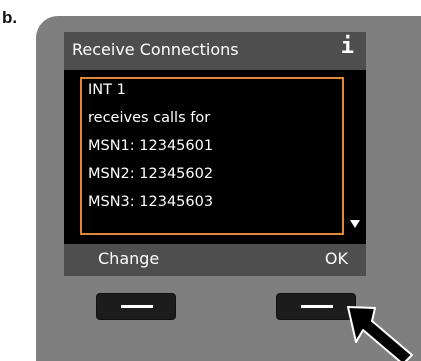 The width and height of the screenshot is (421, 361). Describe the element at coordinates (149, 118) in the screenshot. I see `line-receives: receives calls for` at that location.